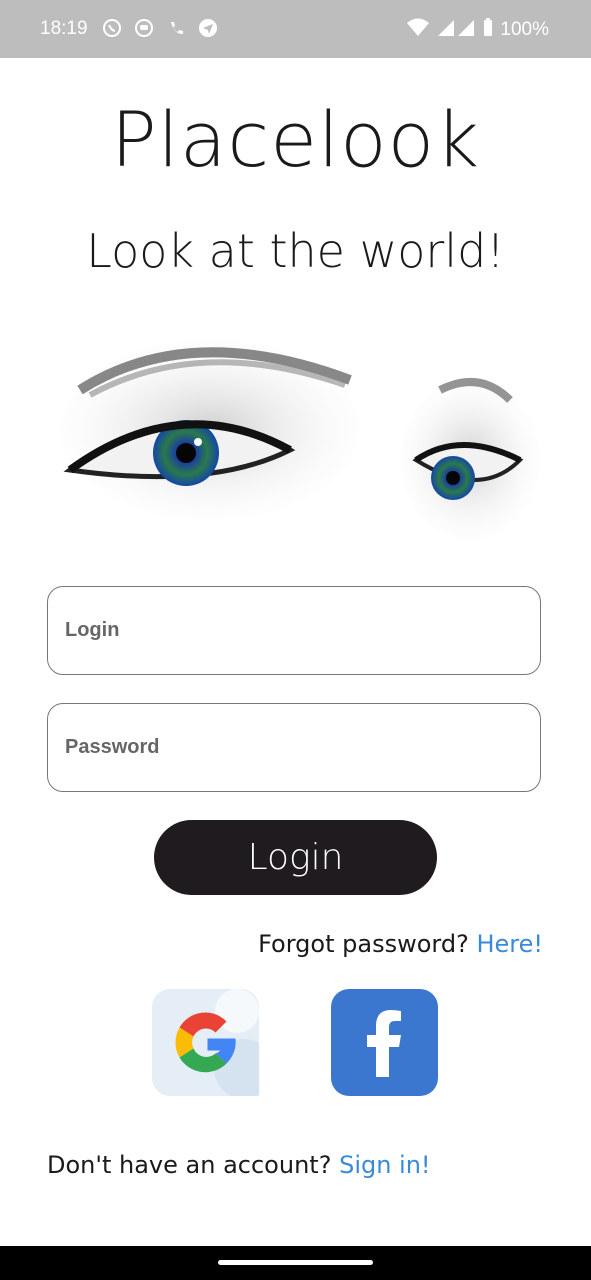 This screenshot has height=1280, width=591. Describe the element at coordinates (64, 28) in the screenshot. I see `status-time: 18:19` at that location.